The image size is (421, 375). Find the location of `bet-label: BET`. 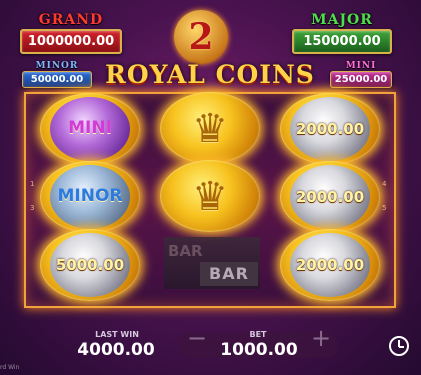

bet-label: BET is located at coordinates (258, 334).